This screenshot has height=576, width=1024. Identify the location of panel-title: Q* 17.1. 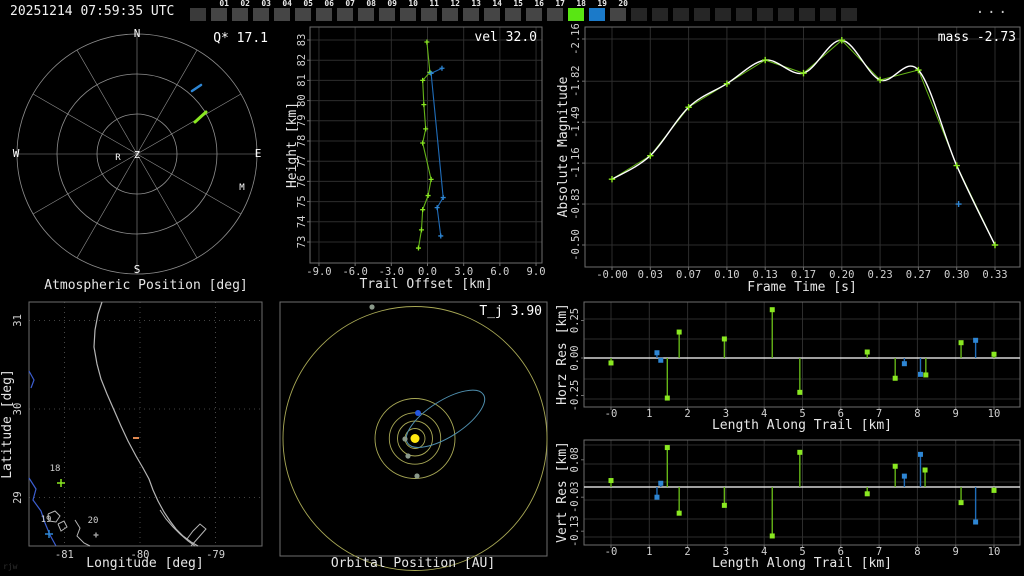
(240, 38).